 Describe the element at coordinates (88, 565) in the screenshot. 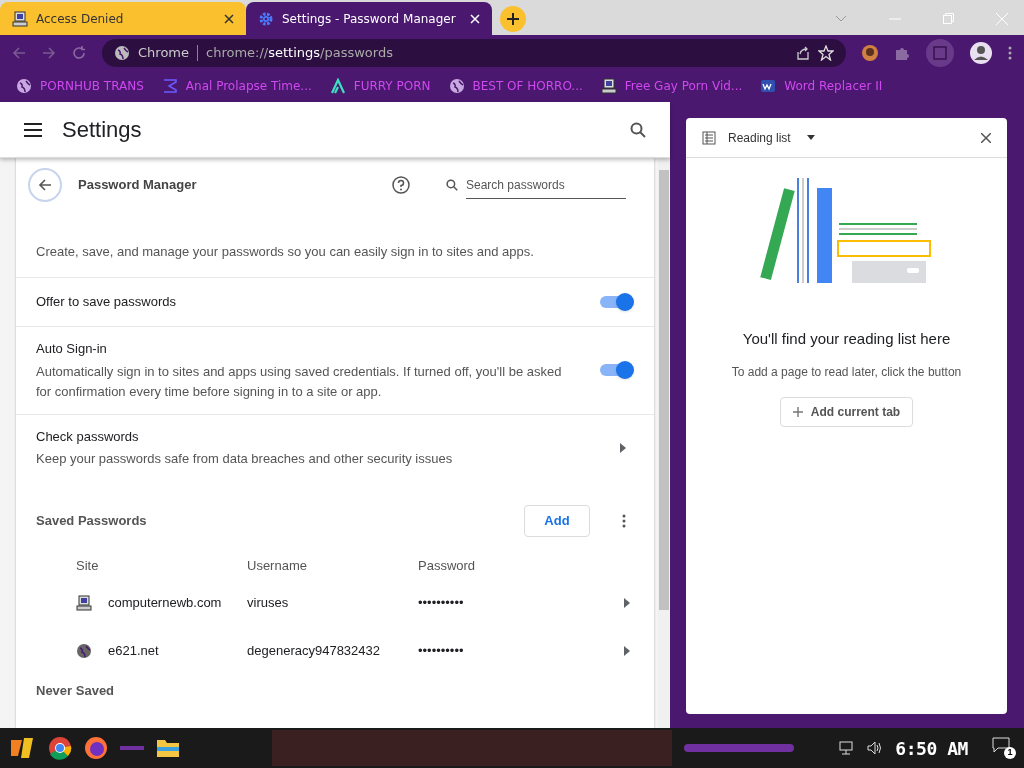

I see `column-header: Site` at that location.